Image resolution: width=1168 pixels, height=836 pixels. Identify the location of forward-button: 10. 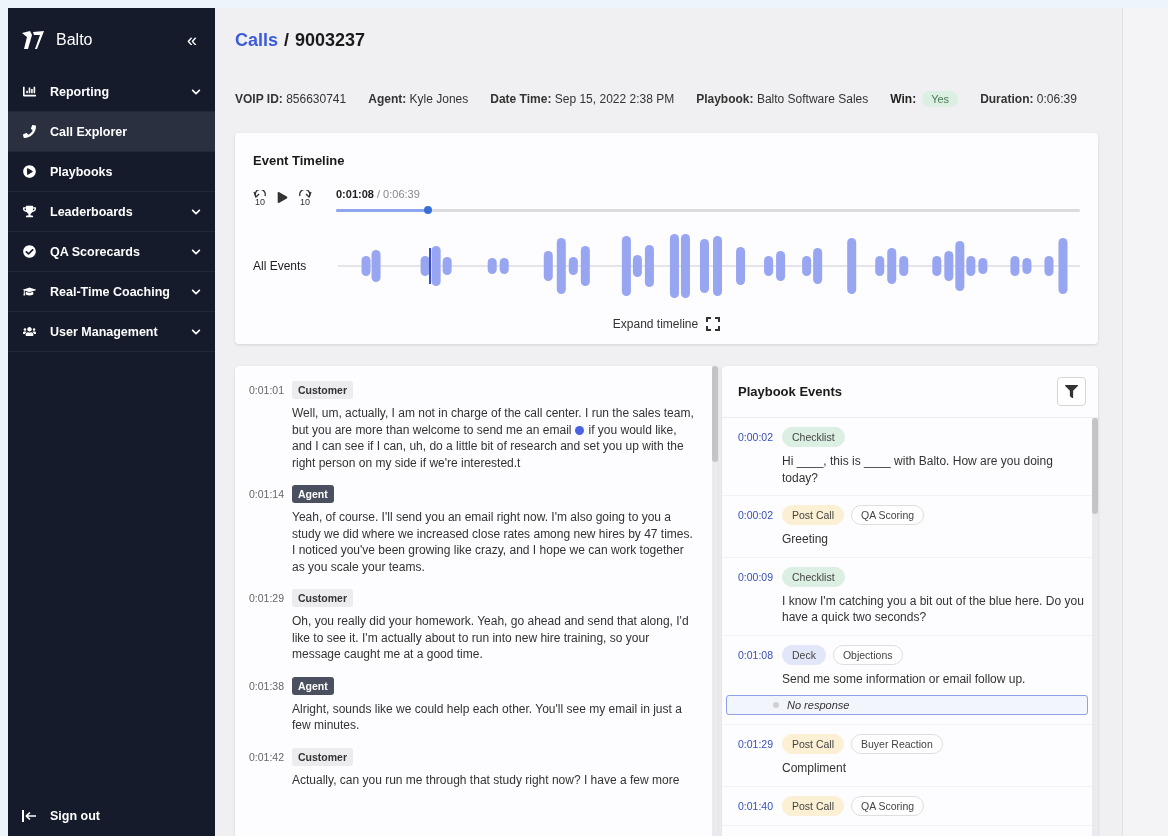
(305, 198).